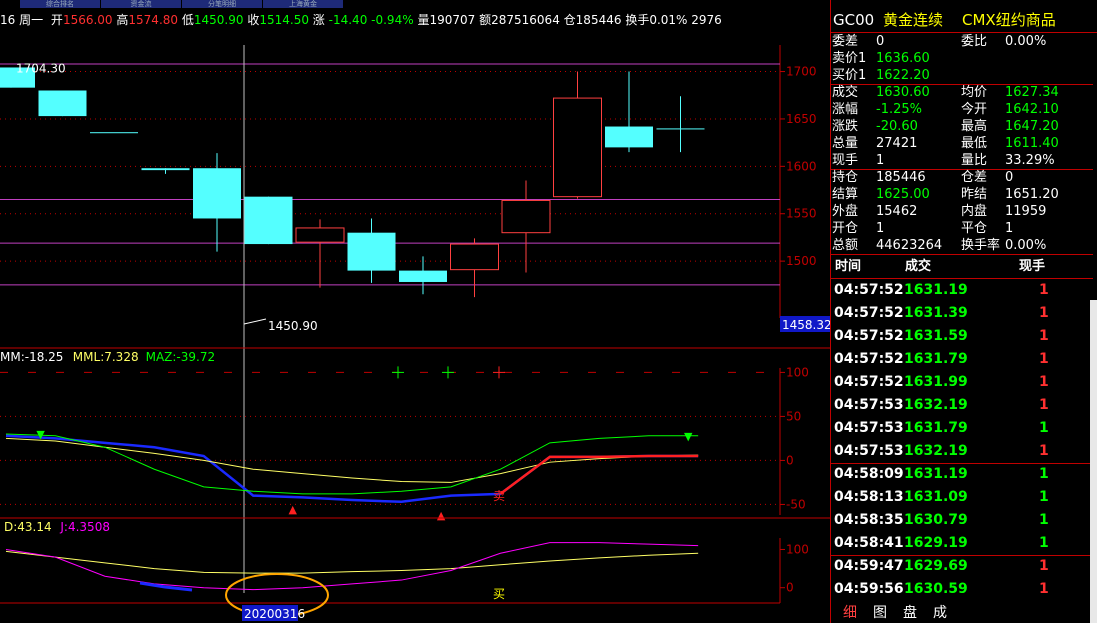 The width and height of the screenshot is (1097, 623). Describe the element at coordinates (598, 20) in the screenshot. I see `info-oi: 185446` at that location.